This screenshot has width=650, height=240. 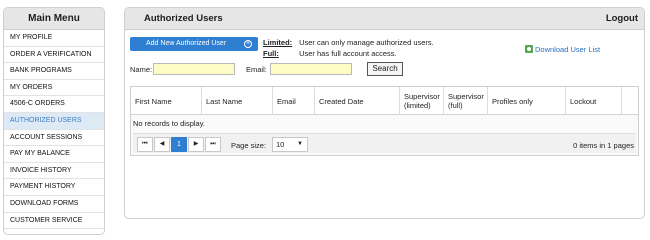 I want to click on page-1-button: 1, so click(x=179, y=144).